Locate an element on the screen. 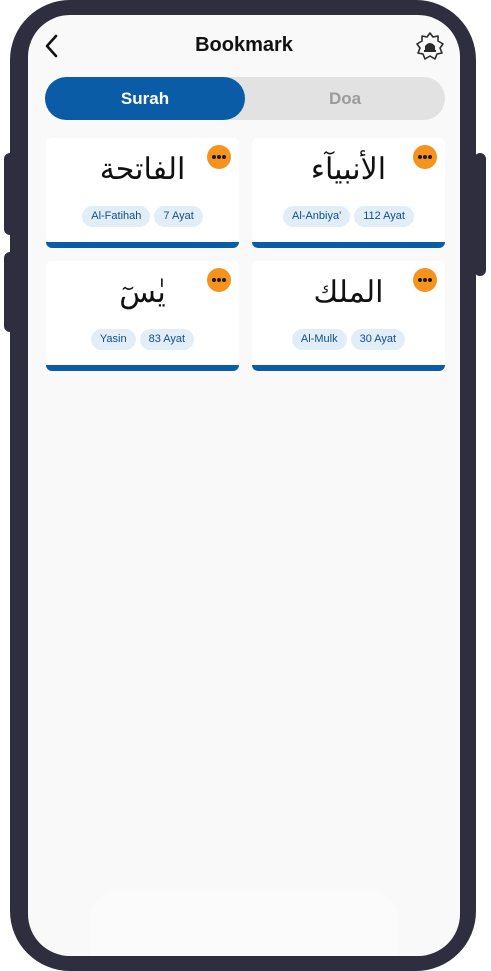  tab-surah: Surah is located at coordinates (145, 98).